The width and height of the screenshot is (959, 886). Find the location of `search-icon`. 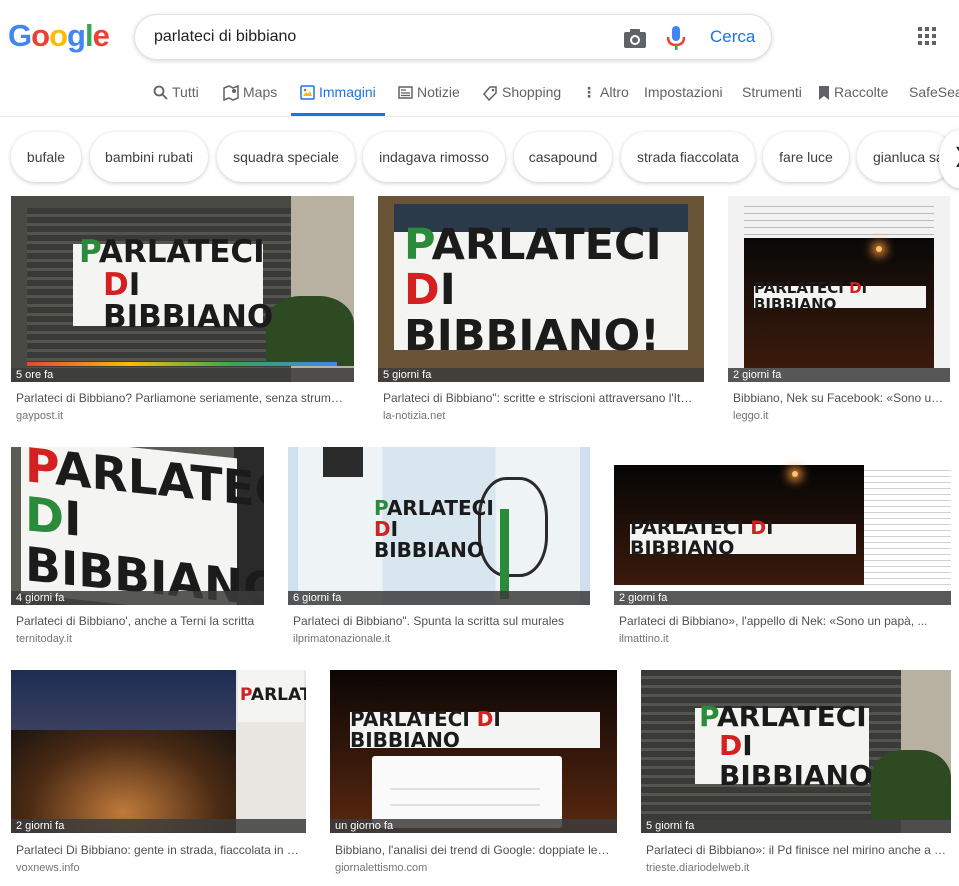

search-icon is located at coordinates (160, 92).